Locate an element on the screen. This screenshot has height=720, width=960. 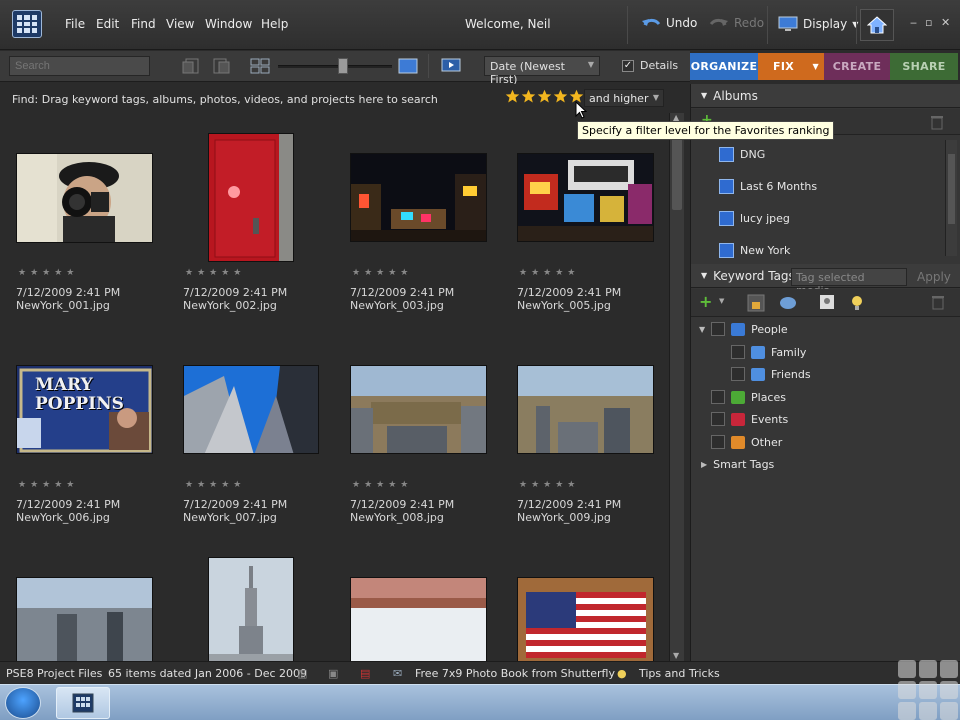
album-item: lucy jpeg is located at coordinates (754, 218).